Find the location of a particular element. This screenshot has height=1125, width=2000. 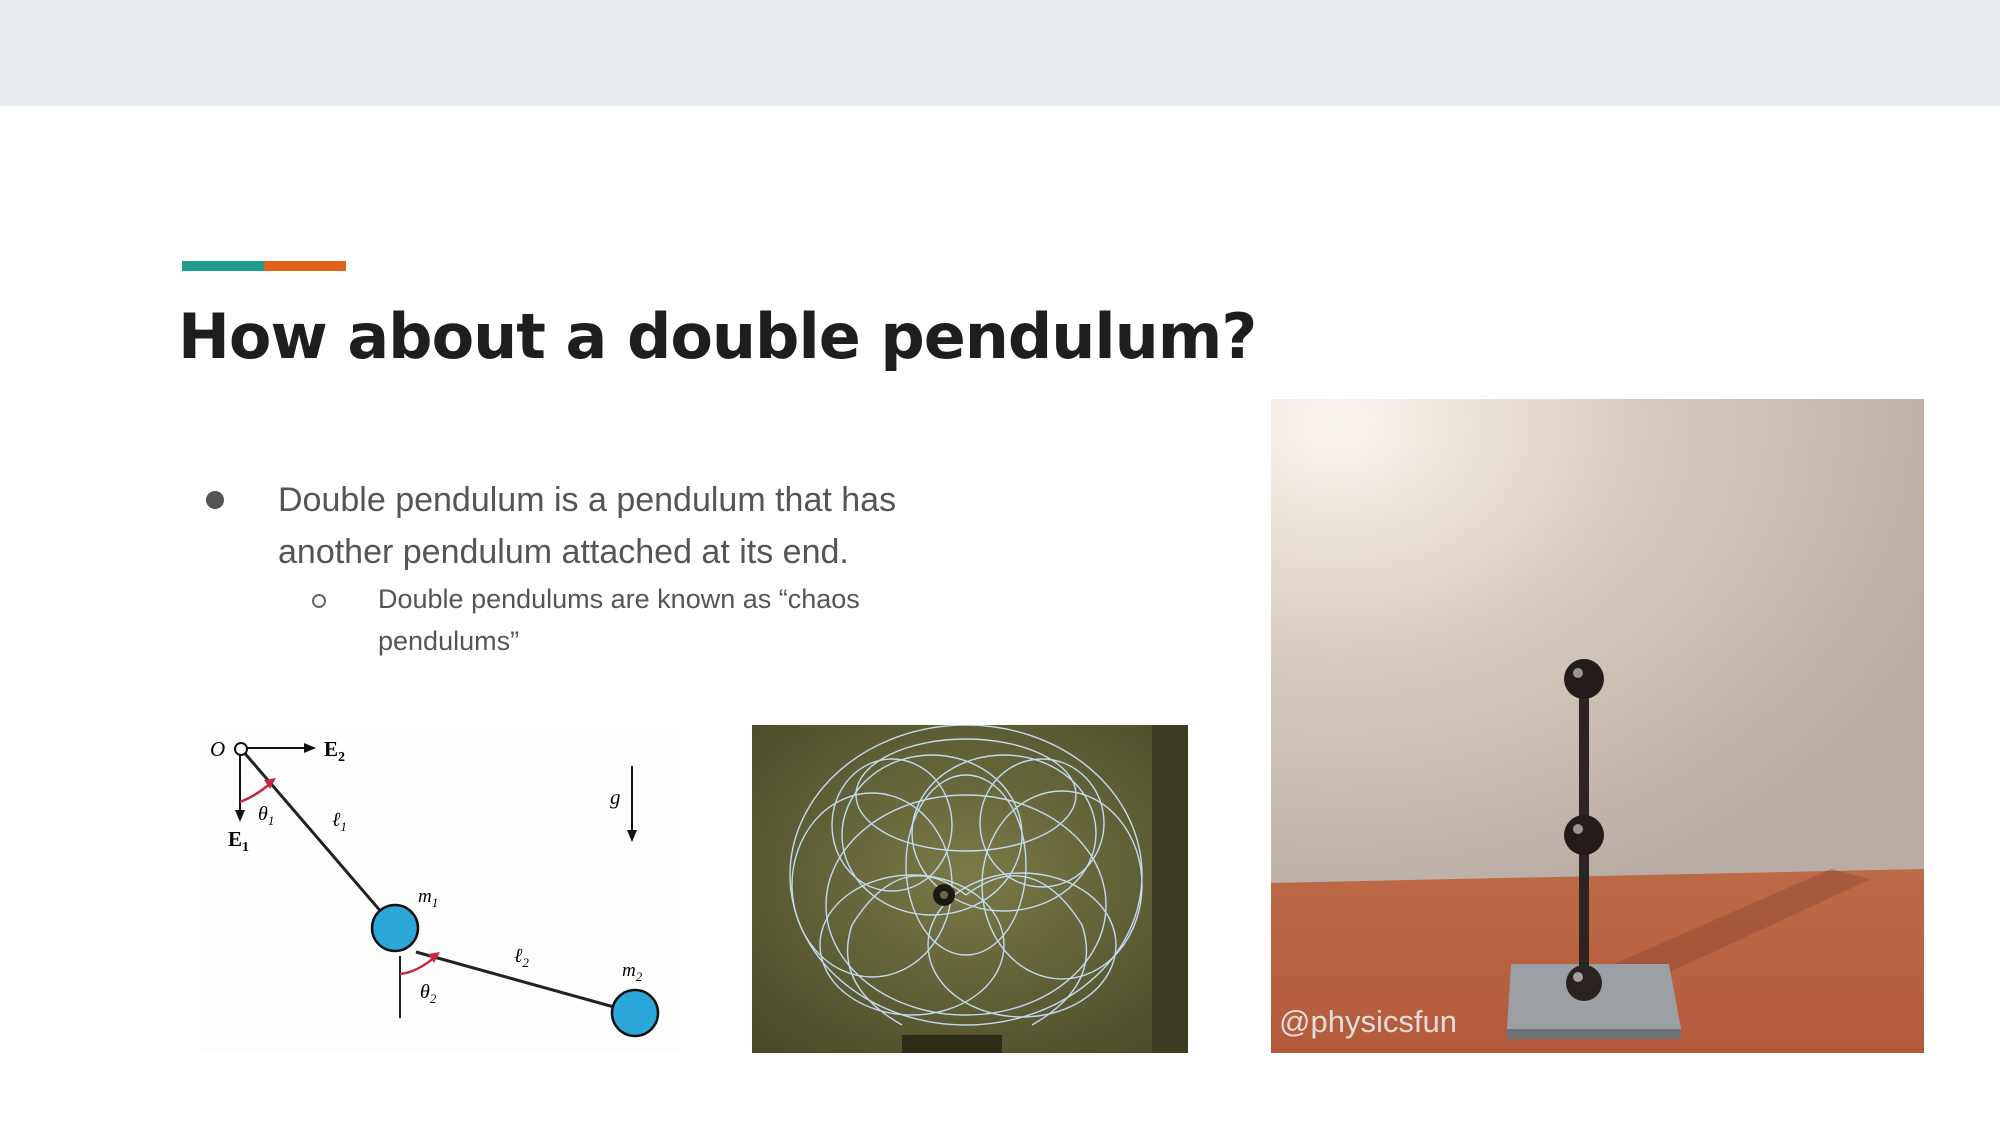

accent-bar-orange is located at coordinates (305, 266).